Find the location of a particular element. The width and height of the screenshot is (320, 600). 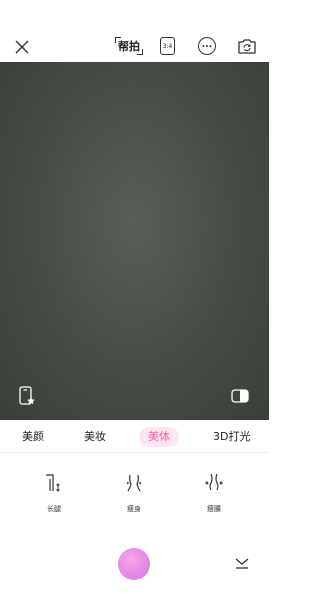

tab-makeup: 美妆 is located at coordinates (95, 437).